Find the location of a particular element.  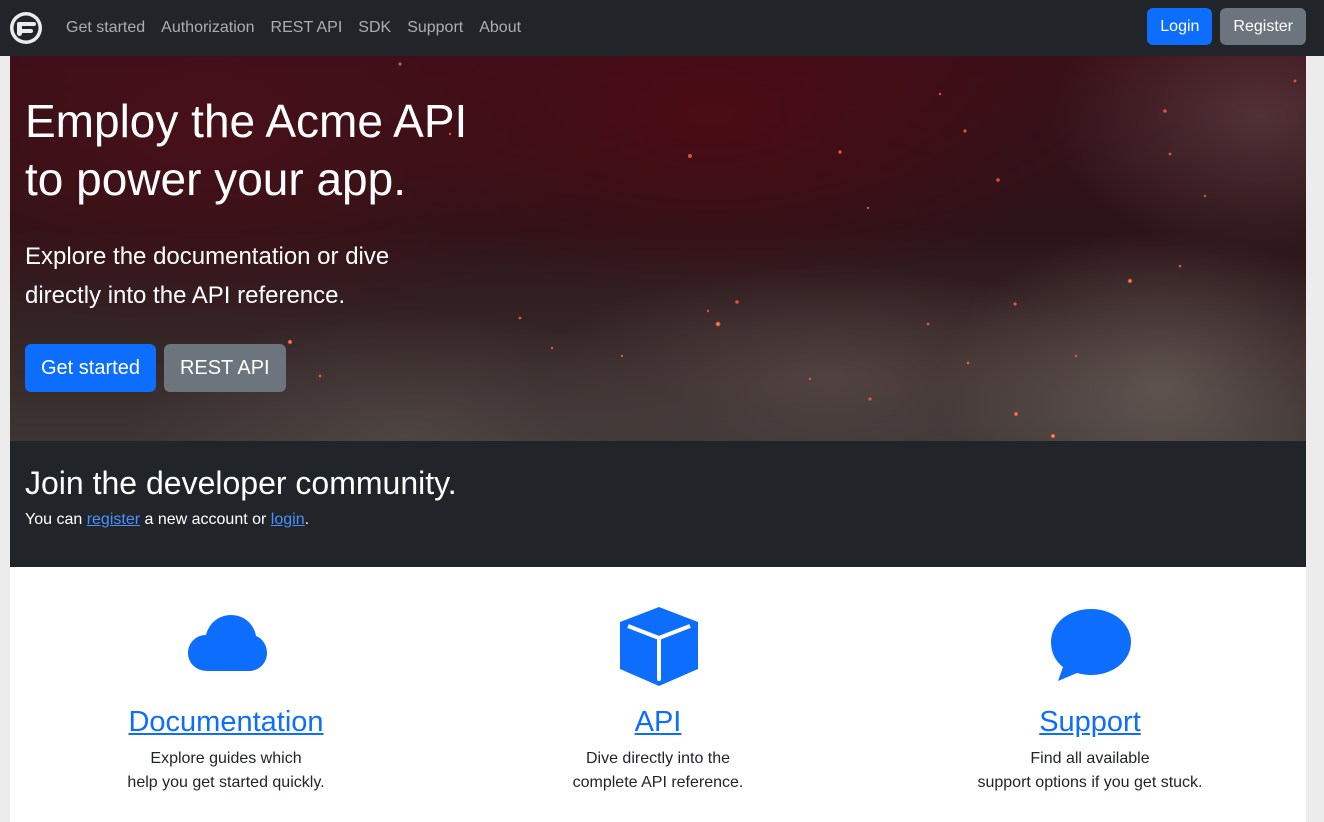

hero-lead-line-1: Explore the documentation or dive is located at coordinates (207, 256).